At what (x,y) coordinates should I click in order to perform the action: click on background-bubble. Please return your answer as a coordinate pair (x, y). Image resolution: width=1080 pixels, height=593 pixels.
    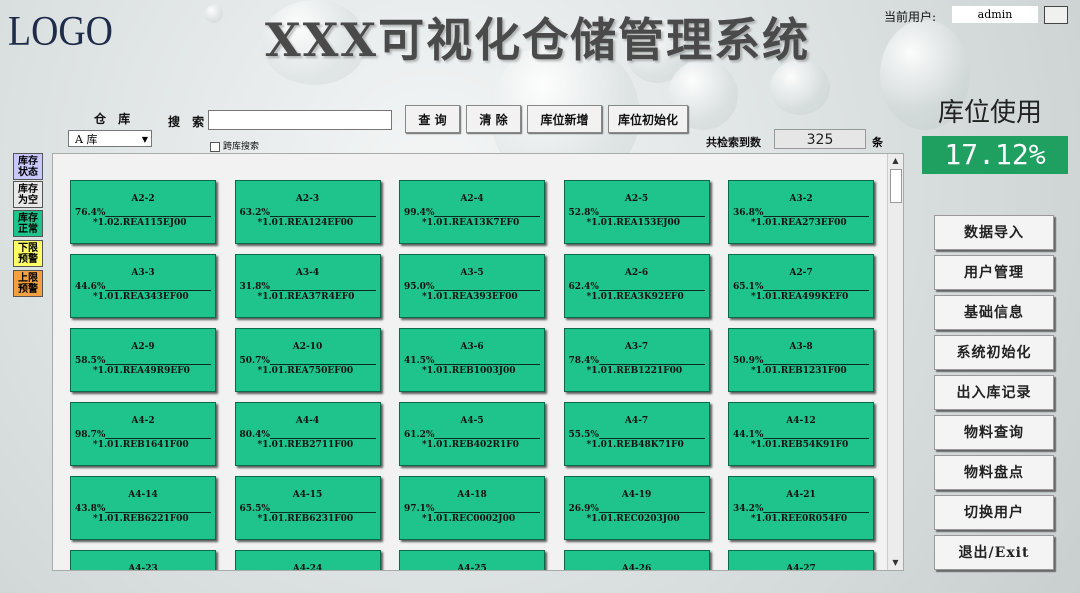
    Looking at the image, I should click on (214, 14).